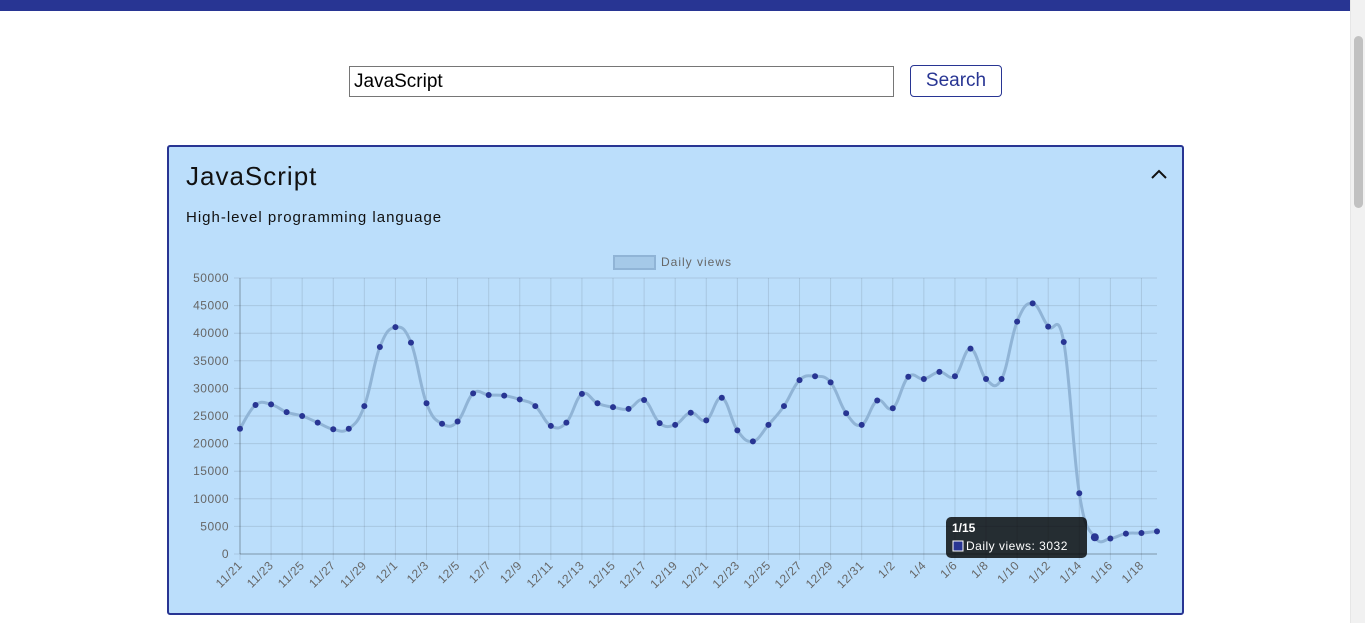  I want to click on x-tick-label: 1/4, so click(917, 569).